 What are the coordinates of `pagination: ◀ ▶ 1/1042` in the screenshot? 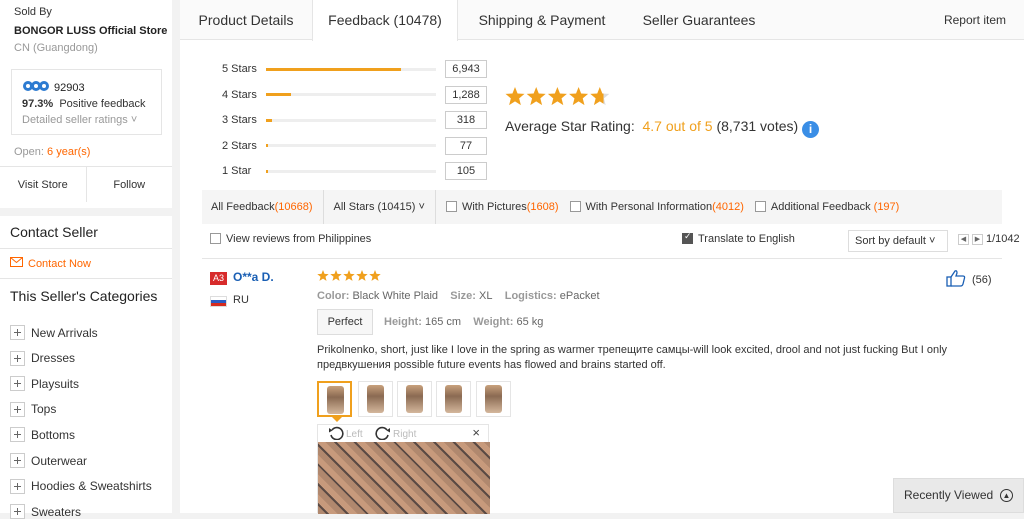 It's located at (989, 239).